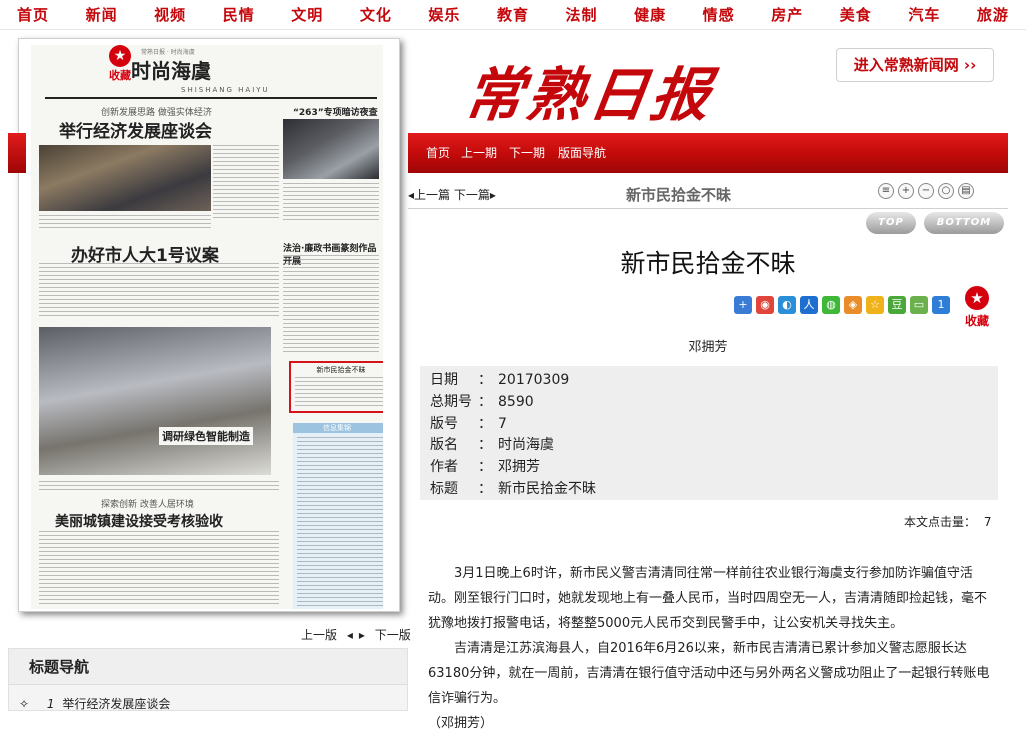  Describe the element at coordinates (376, 14) in the screenshot. I see `top-nav-link: 文化` at that location.